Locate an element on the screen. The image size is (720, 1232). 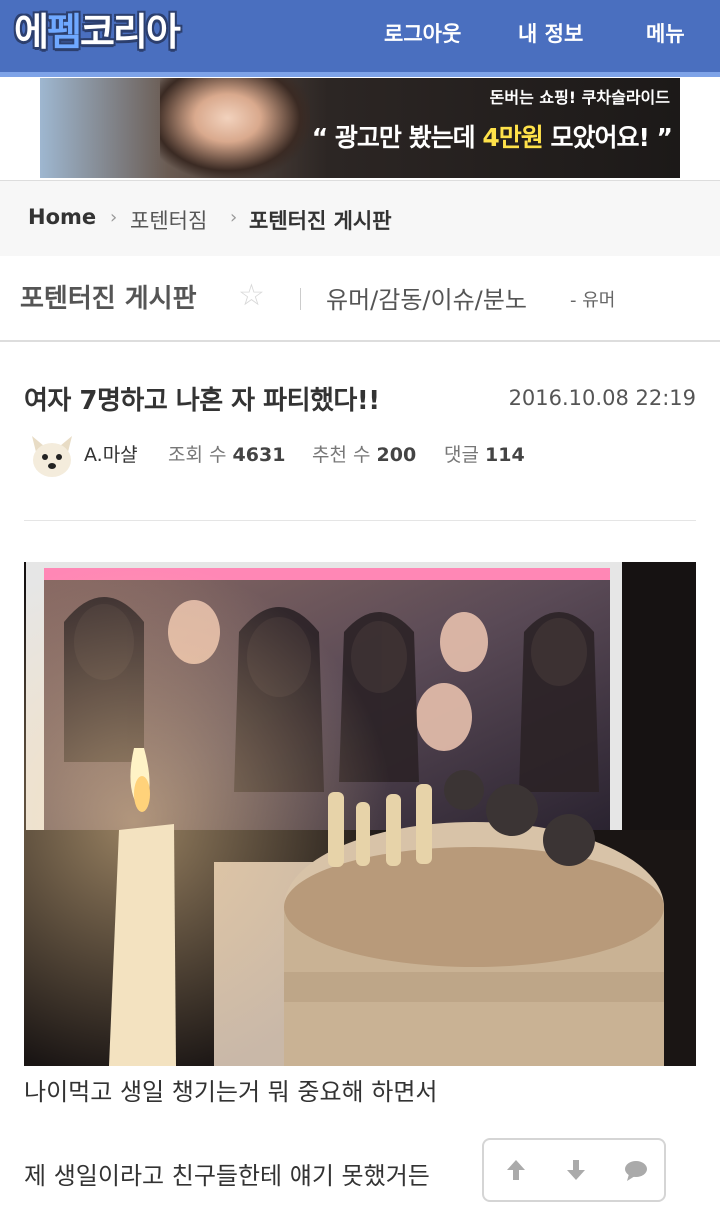
ad-top-text: 돈버는 쇼핑! 쿠차슬라이드 is located at coordinates (579, 97).